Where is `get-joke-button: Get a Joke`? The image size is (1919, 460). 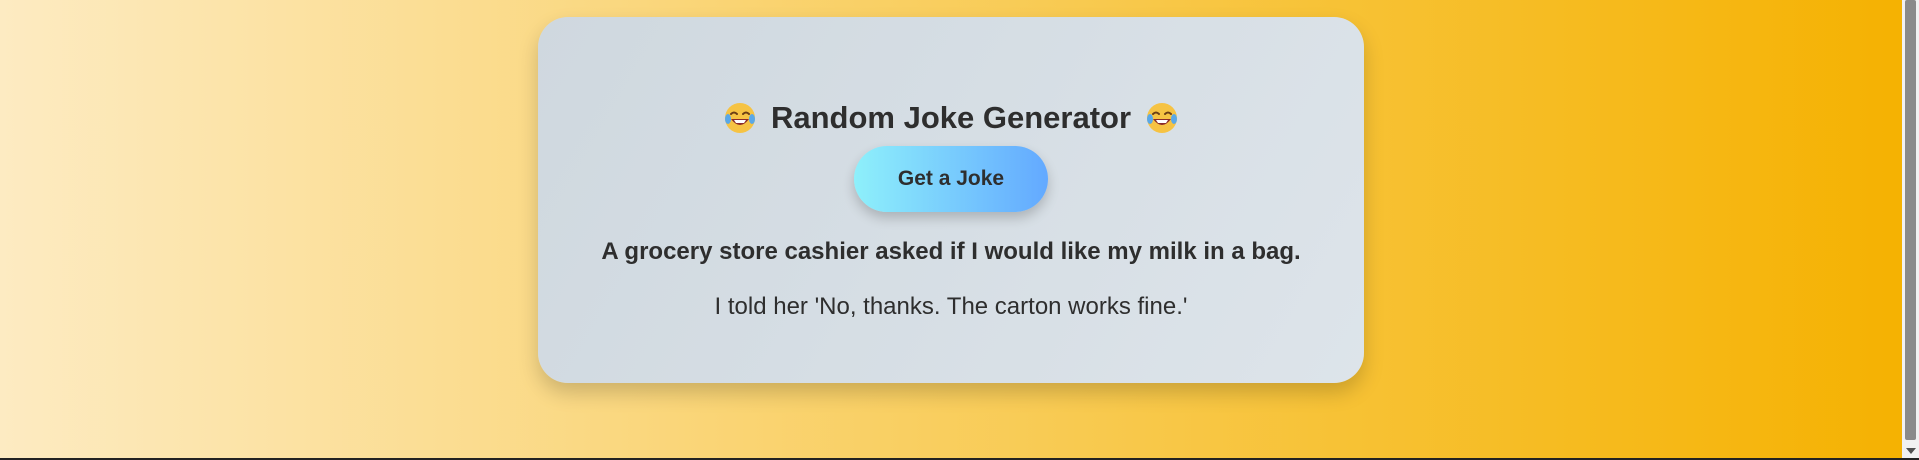 get-joke-button: Get a Joke is located at coordinates (951, 179).